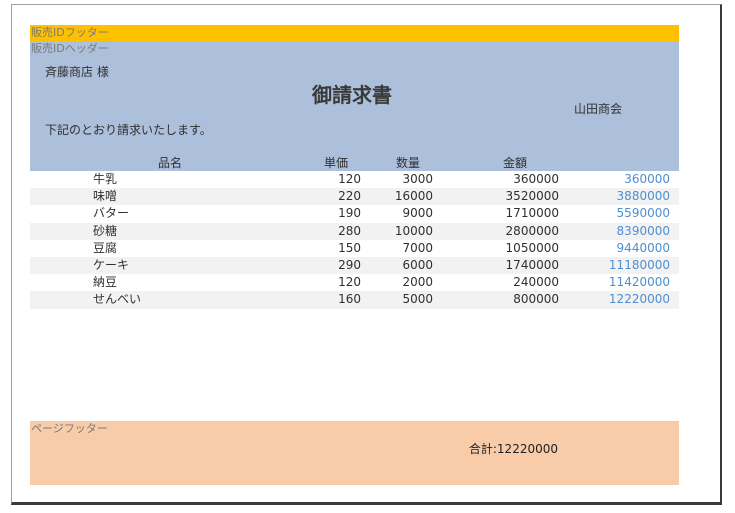 The height and width of the screenshot is (513, 735). I want to click on running-total: 11180000, so click(639, 264).